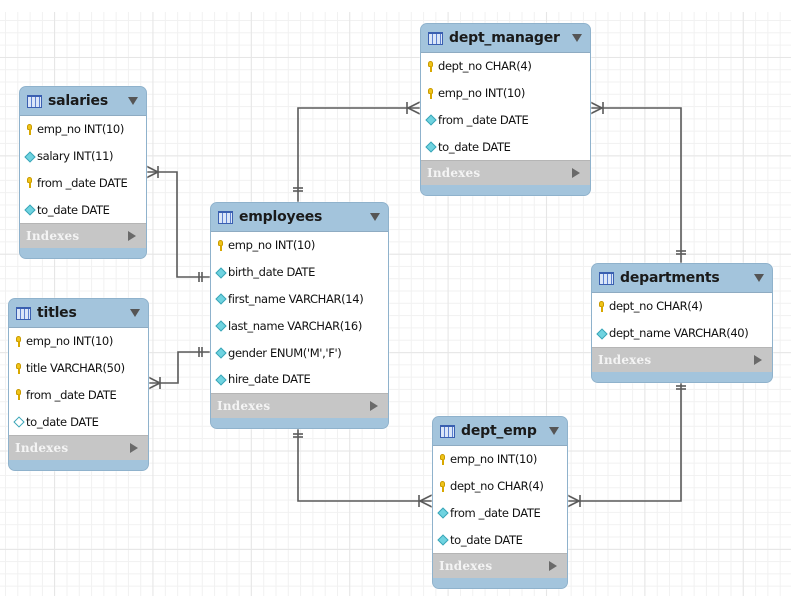 This screenshot has width=798, height=596. I want to click on column-label: title VARCHAR(50), so click(75, 368).